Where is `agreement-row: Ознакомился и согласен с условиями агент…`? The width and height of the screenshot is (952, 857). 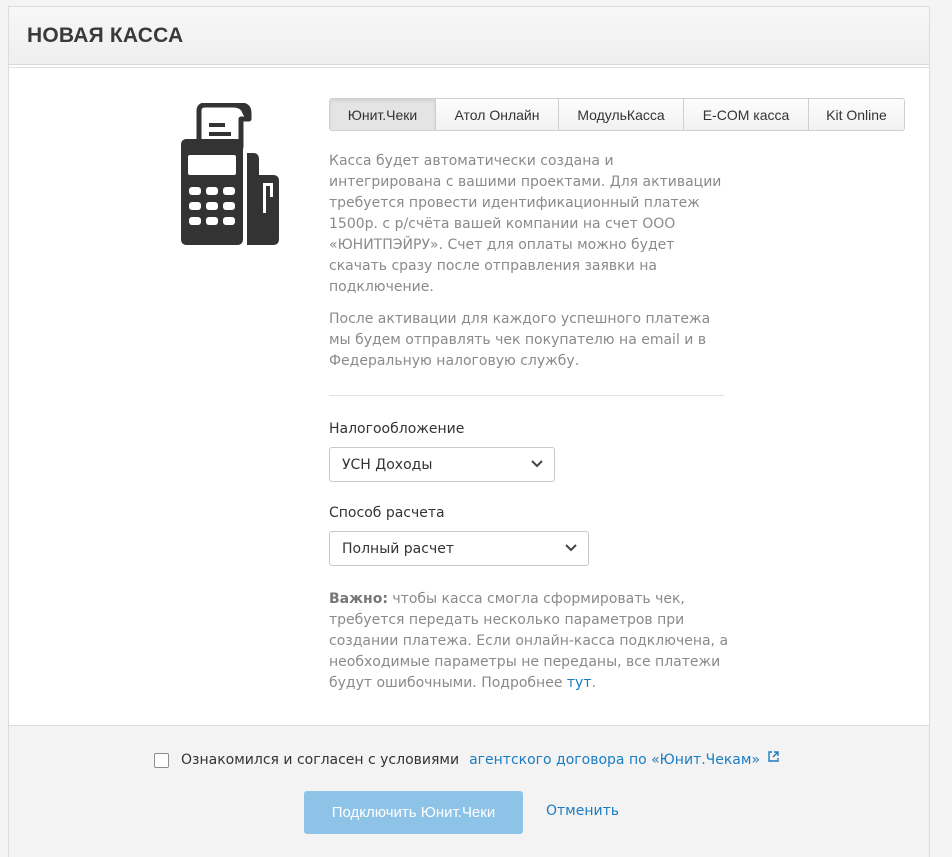 agreement-row: Ознакомился и согласен с условиями агент… is located at coordinates (466, 759).